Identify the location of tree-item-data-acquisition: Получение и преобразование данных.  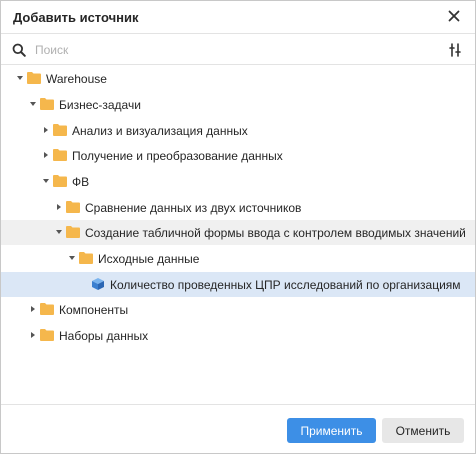
(238, 155).